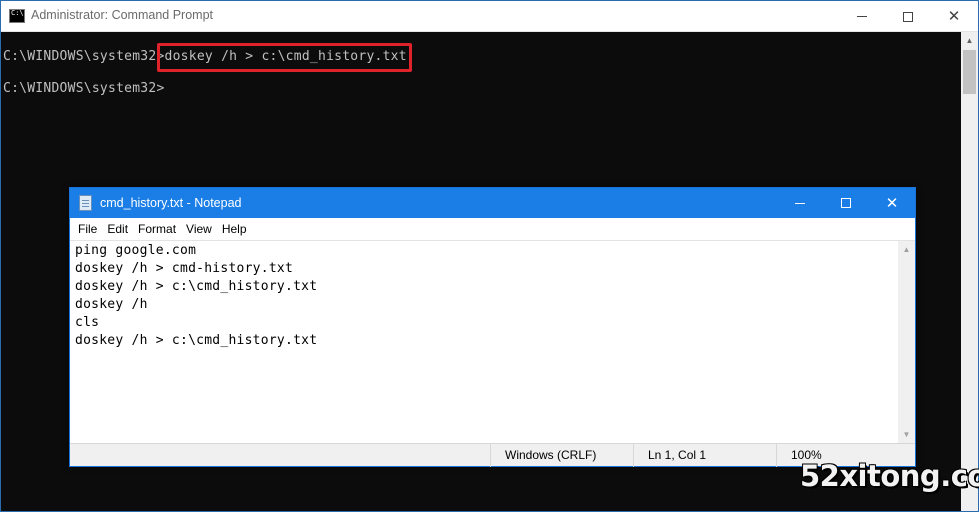 The image size is (979, 512). What do you see at coordinates (492, 203) in the screenshot?
I see `notepad-titlebar: cmd_history.txt - Notepad ✕` at bounding box center [492, 203].